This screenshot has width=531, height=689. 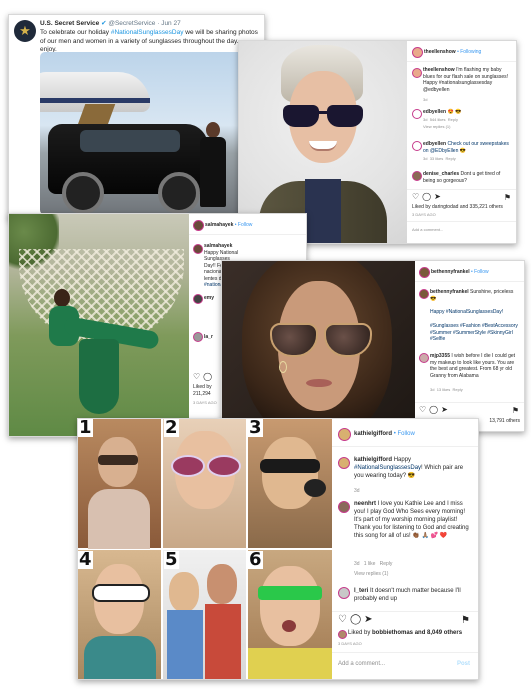 I want to click on caption-username: kathielgifford, so click(x=373, y=460).